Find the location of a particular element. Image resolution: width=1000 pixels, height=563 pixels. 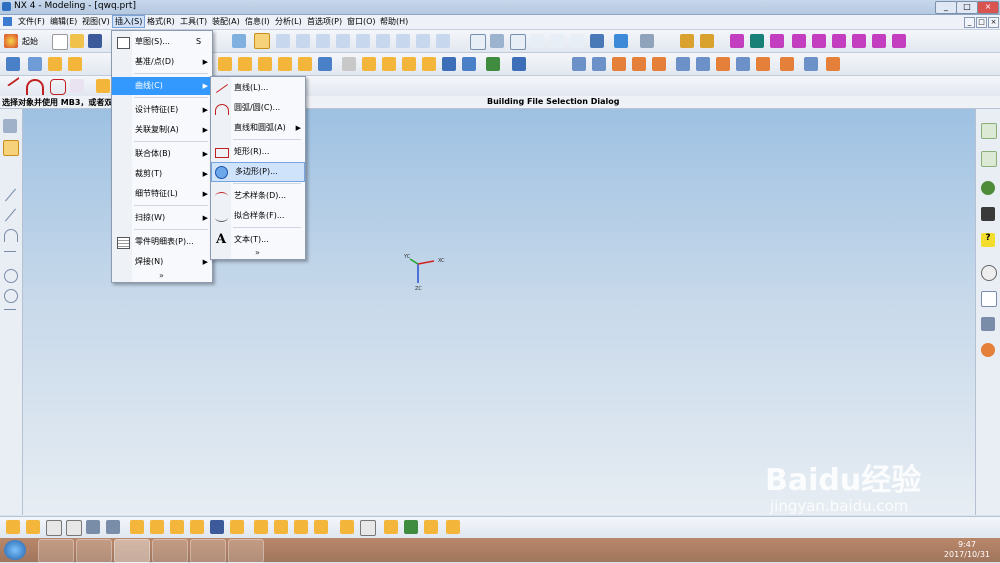

taskbar-folder-app-icon is located at coordinates (94, 551).